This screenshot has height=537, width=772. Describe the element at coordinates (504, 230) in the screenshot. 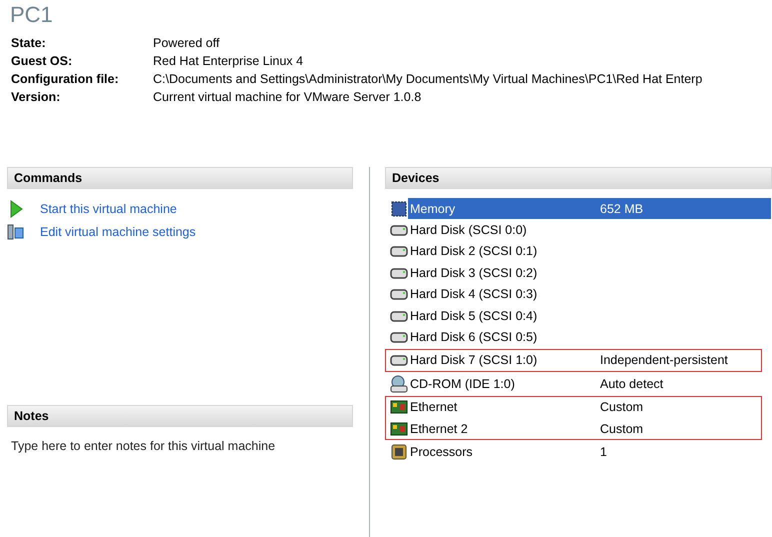

I see `device-name: Hard Disk (SCSI 0:0)` at that location.